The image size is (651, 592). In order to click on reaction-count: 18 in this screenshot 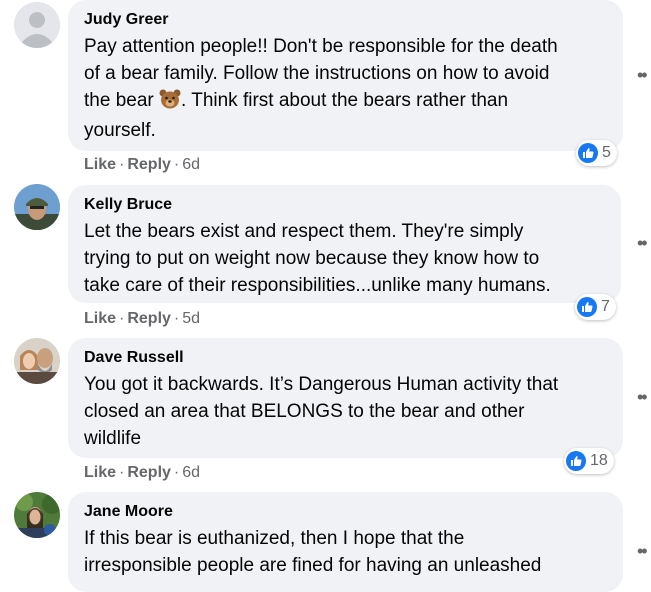, I will do `click(589, 461)`.